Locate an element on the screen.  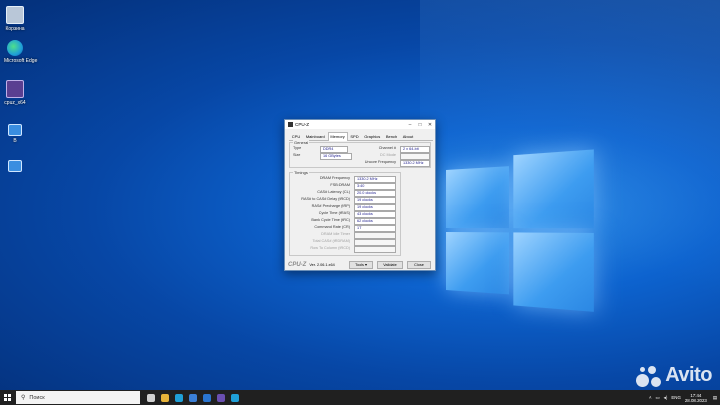
system-tray: ˄ ▭ ◂) ENG 17:44 28.08.2023 ▤ is located at coordinates (684, 397).